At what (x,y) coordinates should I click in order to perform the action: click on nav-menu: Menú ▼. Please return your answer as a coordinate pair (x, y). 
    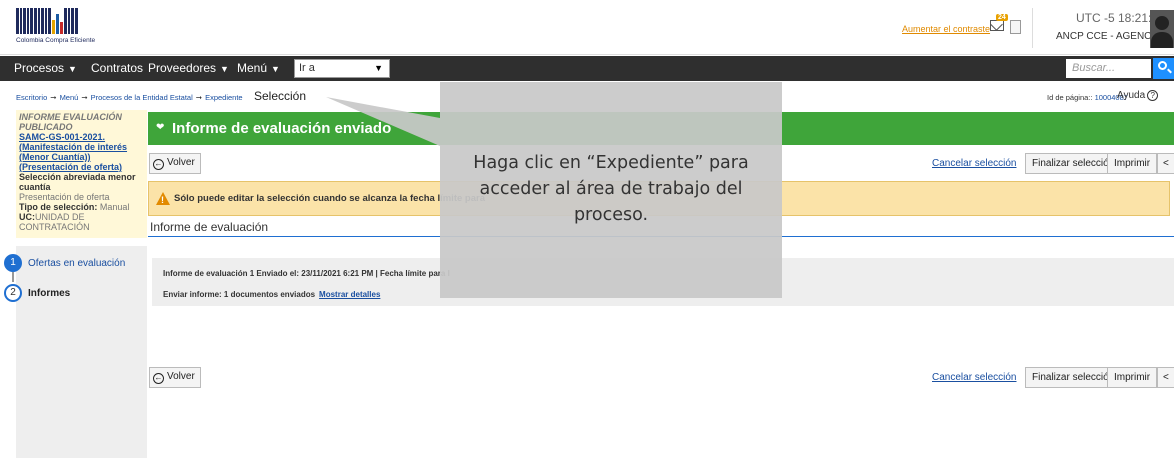
    Looking at the image, I should click on (258, 68).